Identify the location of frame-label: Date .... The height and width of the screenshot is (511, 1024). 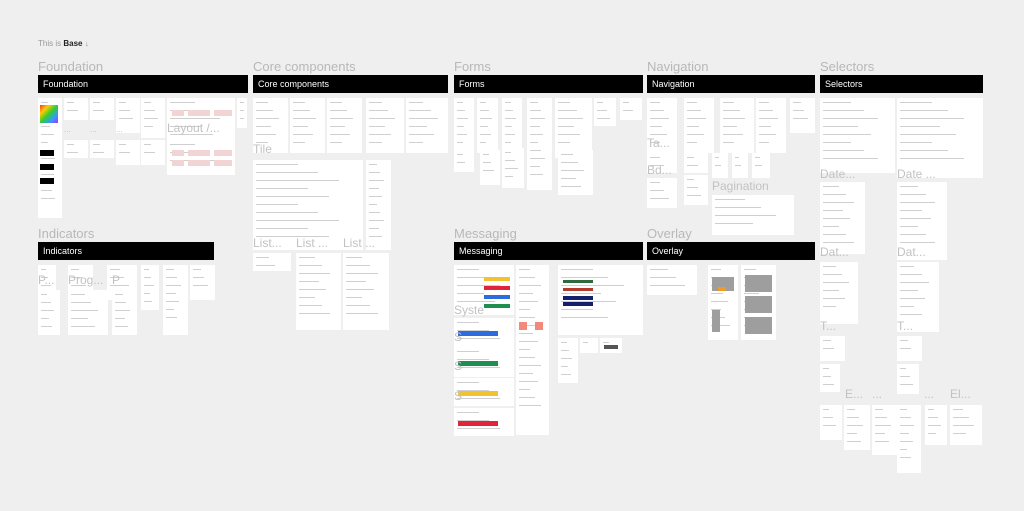
(916, 174).